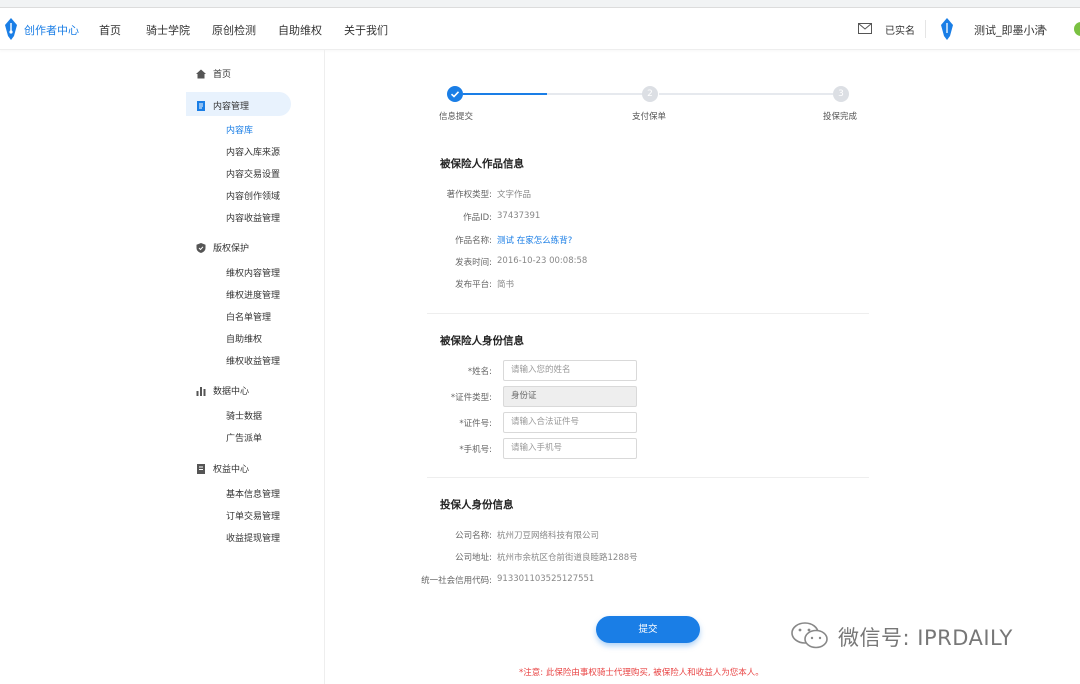 The width and height of the screenshot is (1080, 684). What do you see at coordinates (1077, 29) in the screenshot?
I see `avatar` at bounding box center [1077, 29].